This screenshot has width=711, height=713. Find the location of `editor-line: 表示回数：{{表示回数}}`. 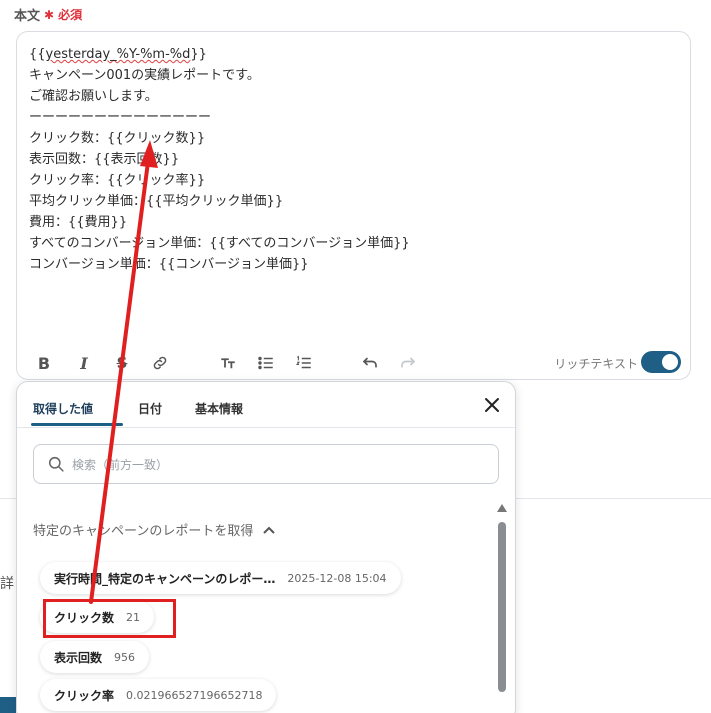

editor-line: 表示回数：{{表示回数}} is located at coordinates (104, 159).